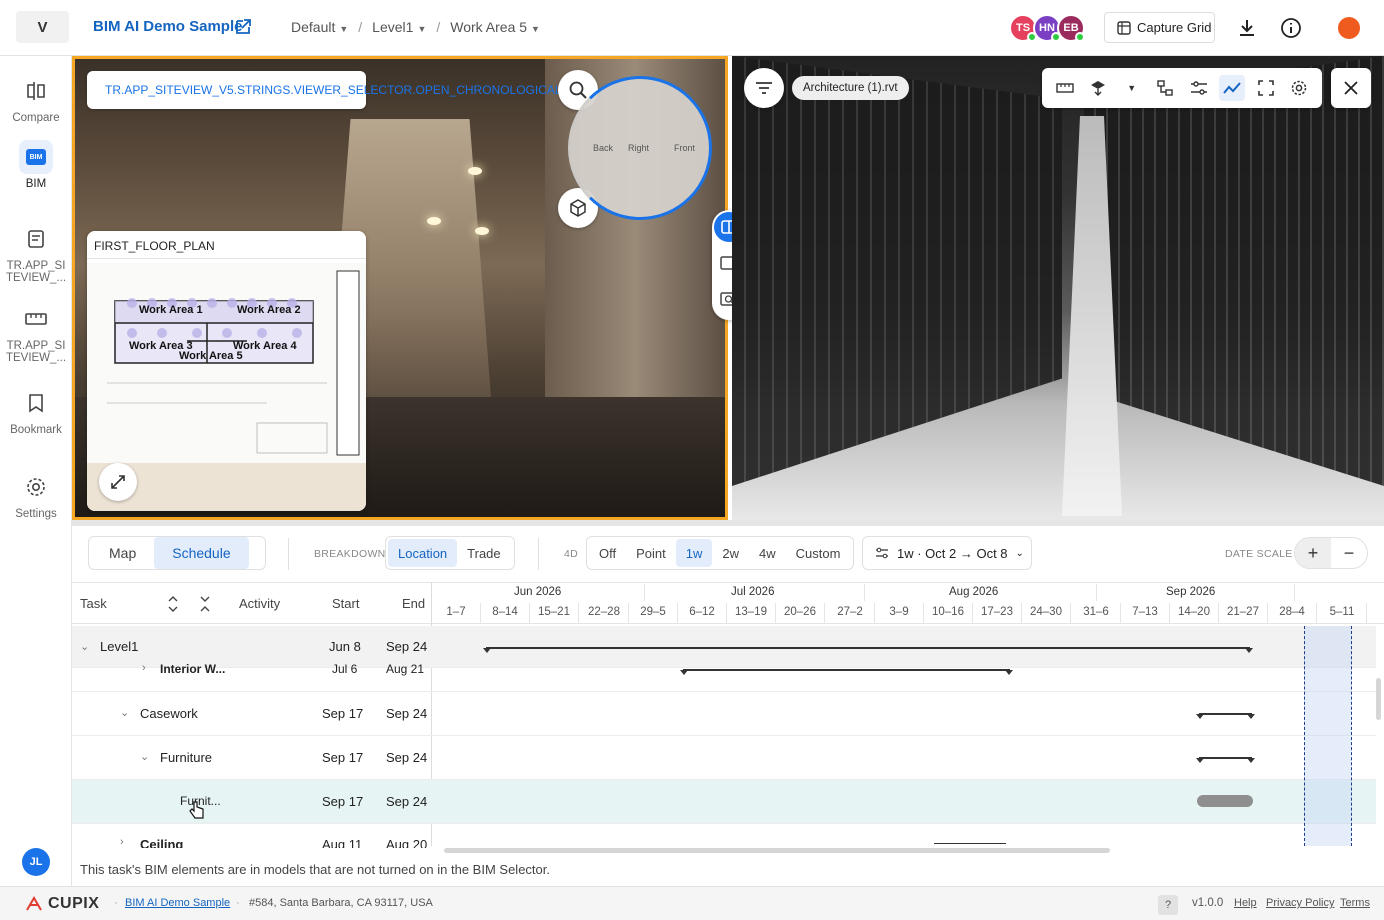 The image size is (1384, 920). I want to click on sort-icon, so click(173, 604).